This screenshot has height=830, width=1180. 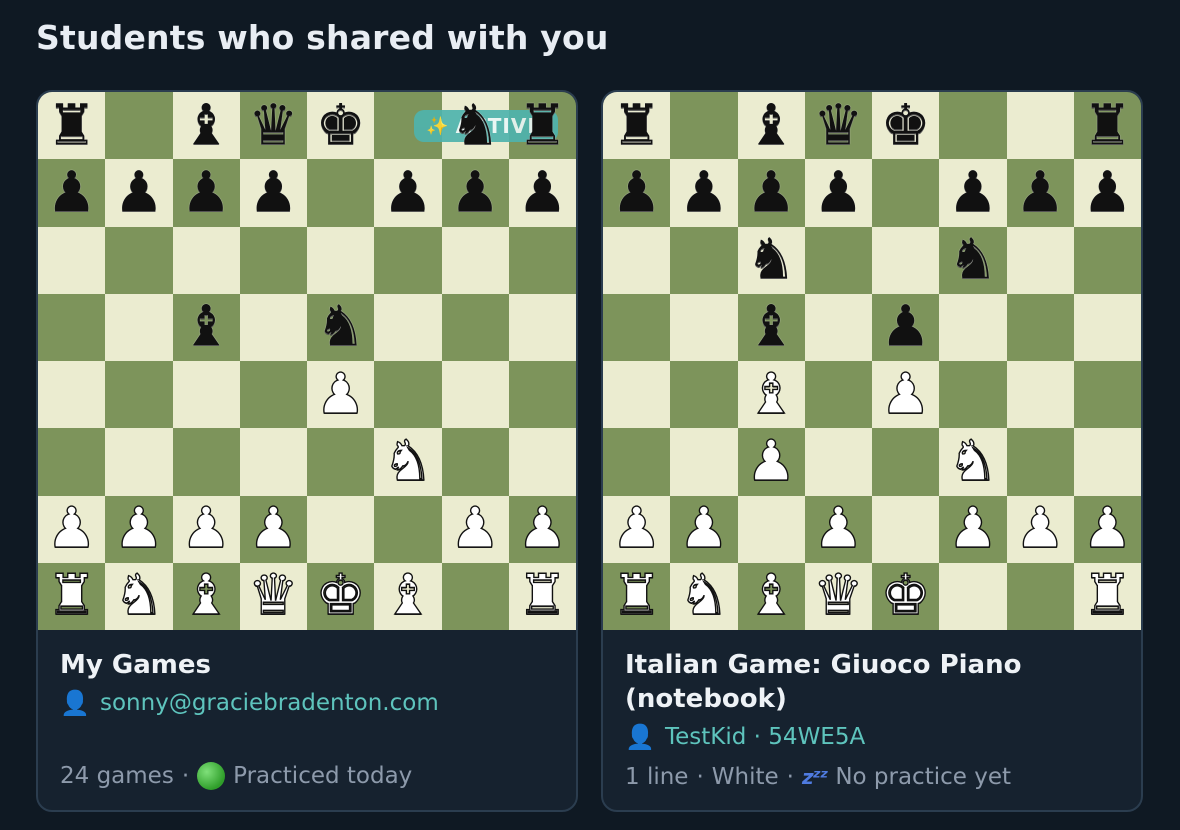 What do you see at coordinates (771, 462) in the screenshot?
I see `square-c3: ♟` at bounding box center [771, 462].